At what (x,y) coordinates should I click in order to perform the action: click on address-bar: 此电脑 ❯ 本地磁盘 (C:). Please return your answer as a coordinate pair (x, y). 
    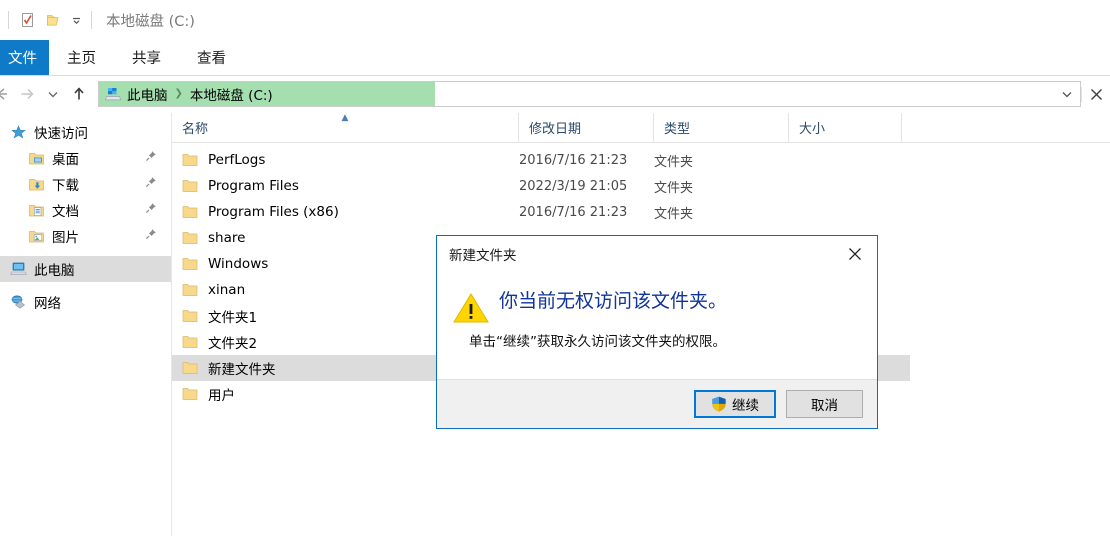
    Looking at the image, I should click on (589, 94).